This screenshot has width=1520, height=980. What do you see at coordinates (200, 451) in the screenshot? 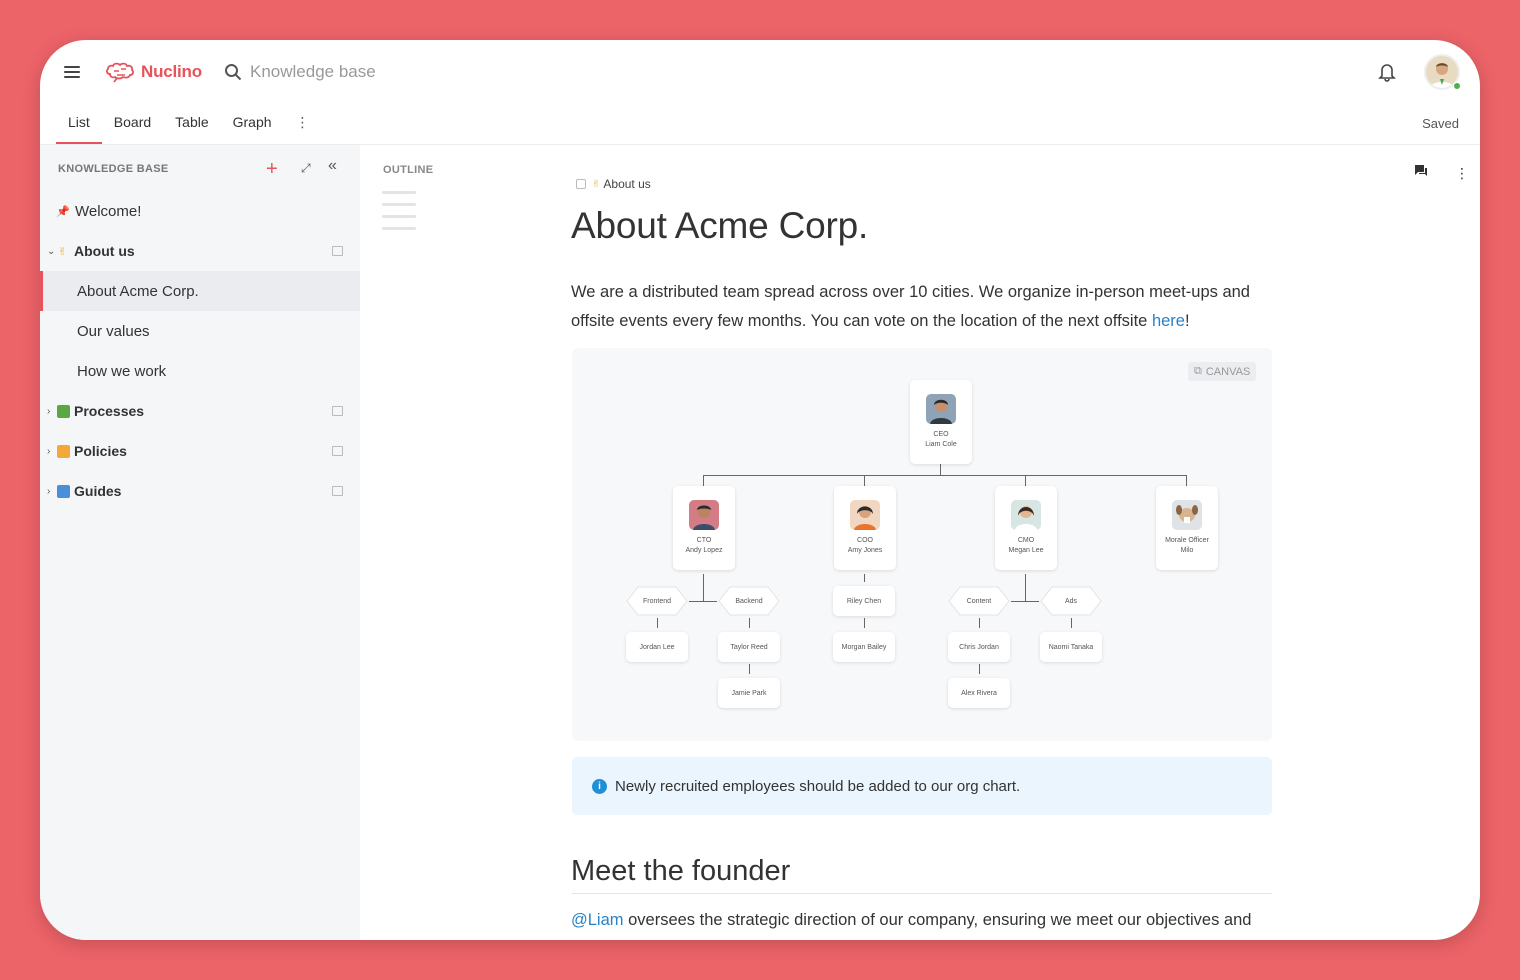
I see `sidebar-item-policies: › Policies` at bounding box center [200, 451].